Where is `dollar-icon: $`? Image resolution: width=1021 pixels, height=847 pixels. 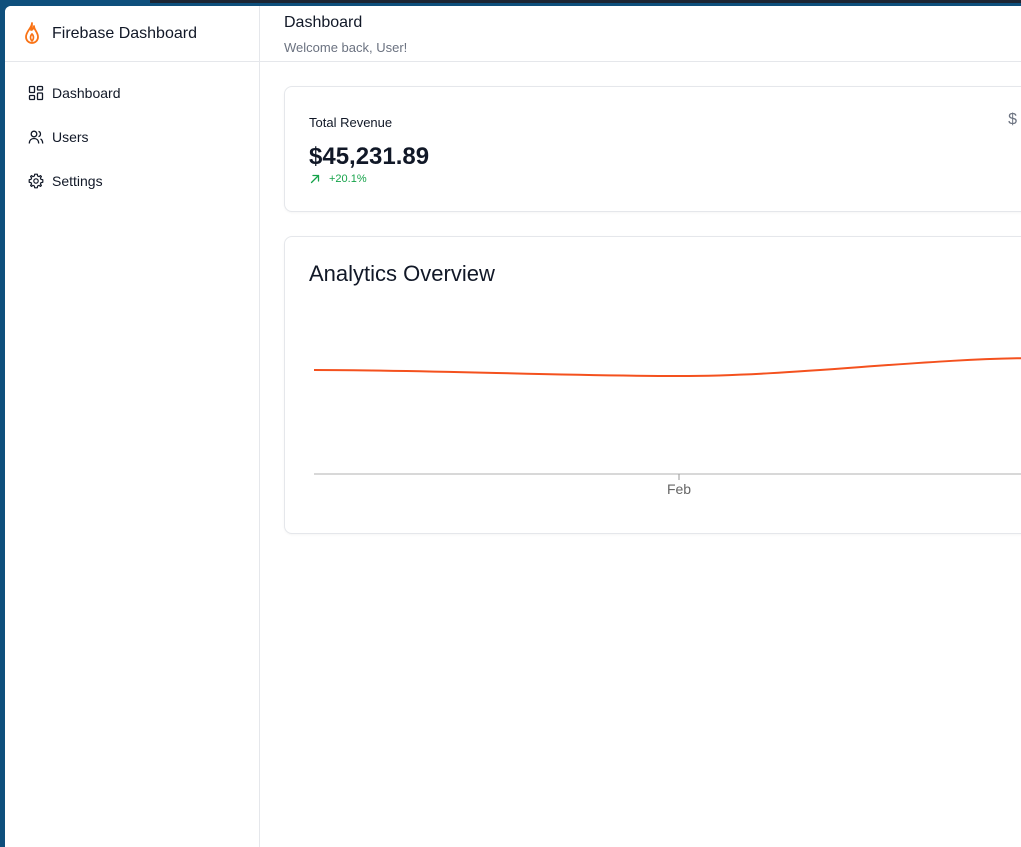
dollar-icon: $ is located at coordinates (1012, 119).